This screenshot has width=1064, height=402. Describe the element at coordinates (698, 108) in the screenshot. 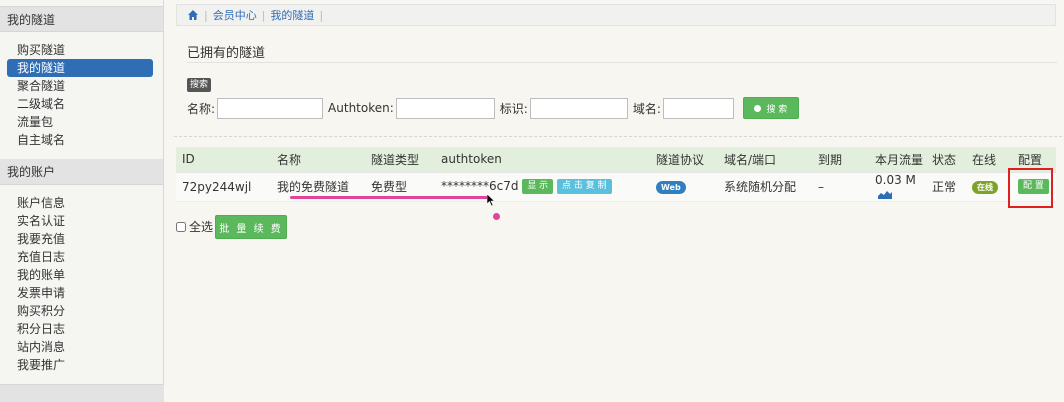

I see `domain-input` at that location.